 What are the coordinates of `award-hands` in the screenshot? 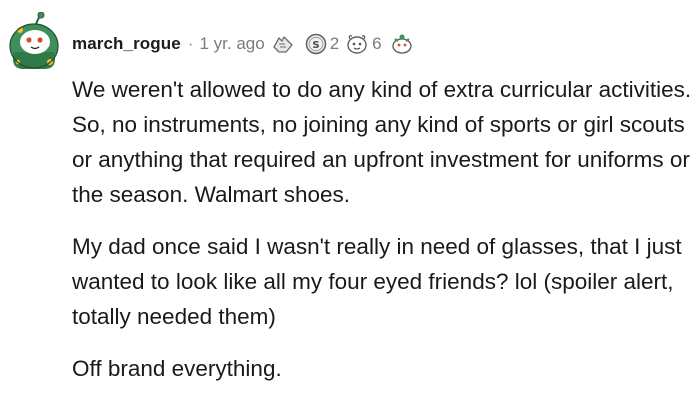 It's located at (283, 44).